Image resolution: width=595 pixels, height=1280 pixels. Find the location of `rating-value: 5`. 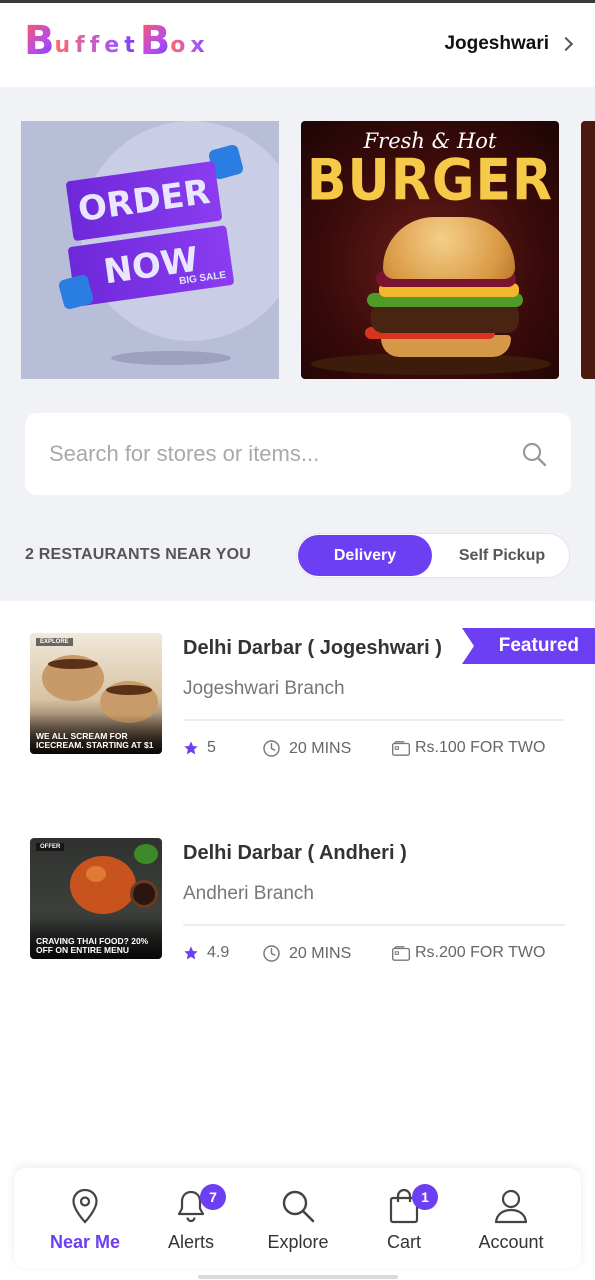

rating-value: 5 is located at coordinates (211, 747).